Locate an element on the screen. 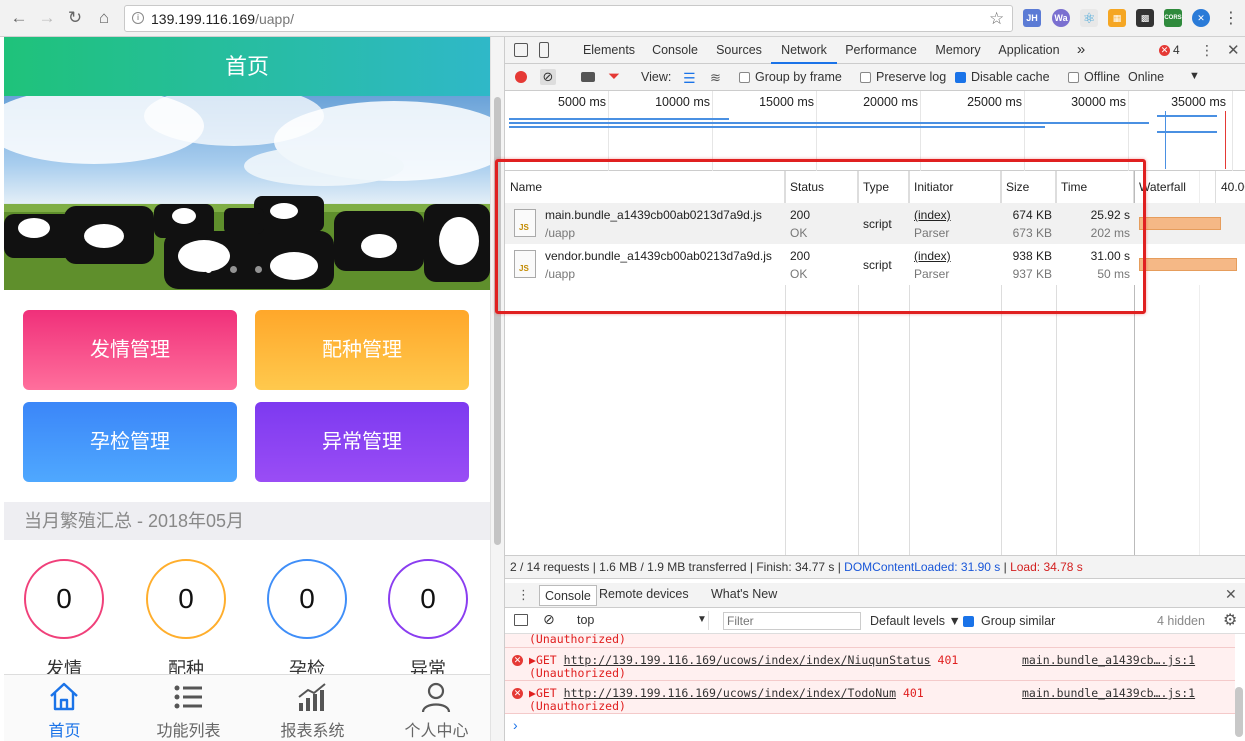  page-scrollbar is located at coordinates (497, 389).